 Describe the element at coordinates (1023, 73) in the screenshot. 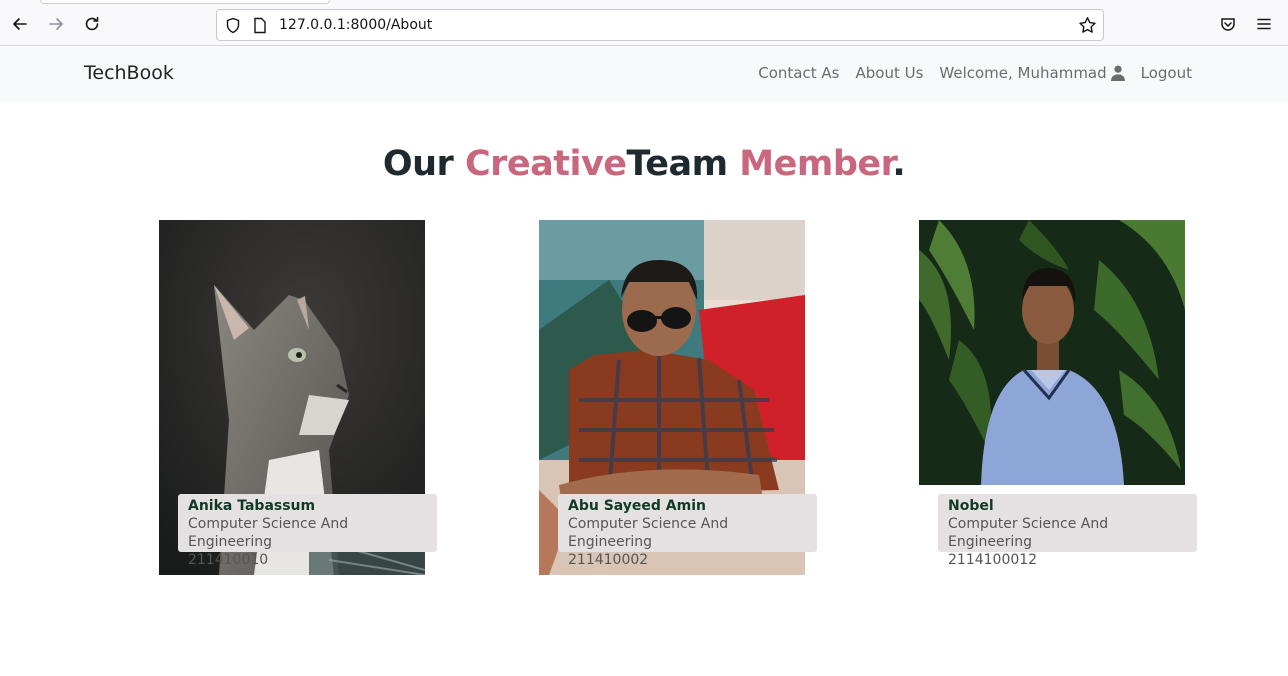

I see `welcome-text: Welcome, Muhammad` at that location.